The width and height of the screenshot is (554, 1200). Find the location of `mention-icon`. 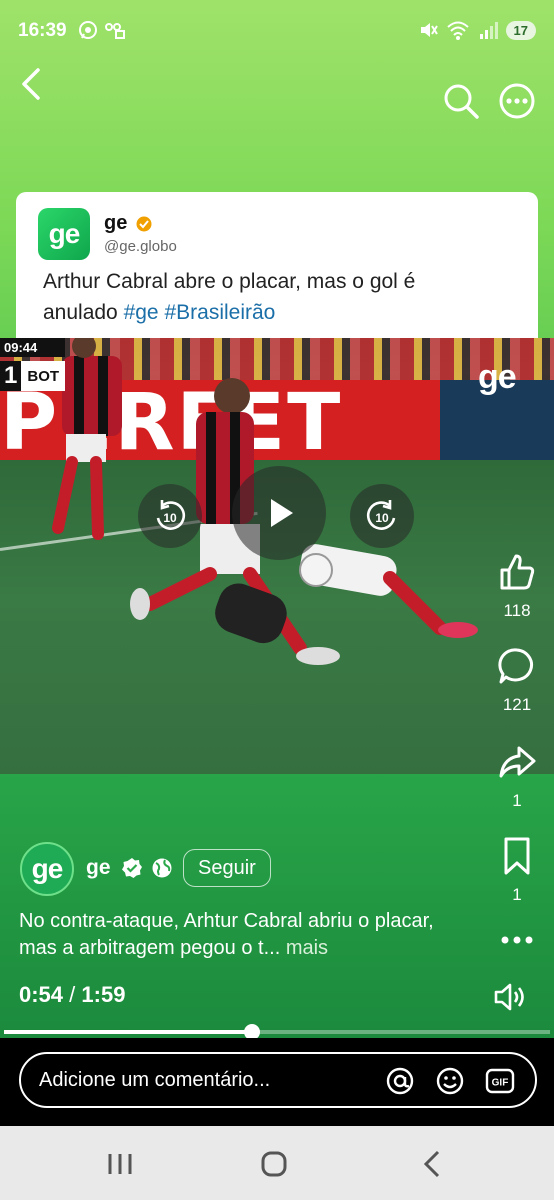

mention-icon is located at coordinates (400, 1081).